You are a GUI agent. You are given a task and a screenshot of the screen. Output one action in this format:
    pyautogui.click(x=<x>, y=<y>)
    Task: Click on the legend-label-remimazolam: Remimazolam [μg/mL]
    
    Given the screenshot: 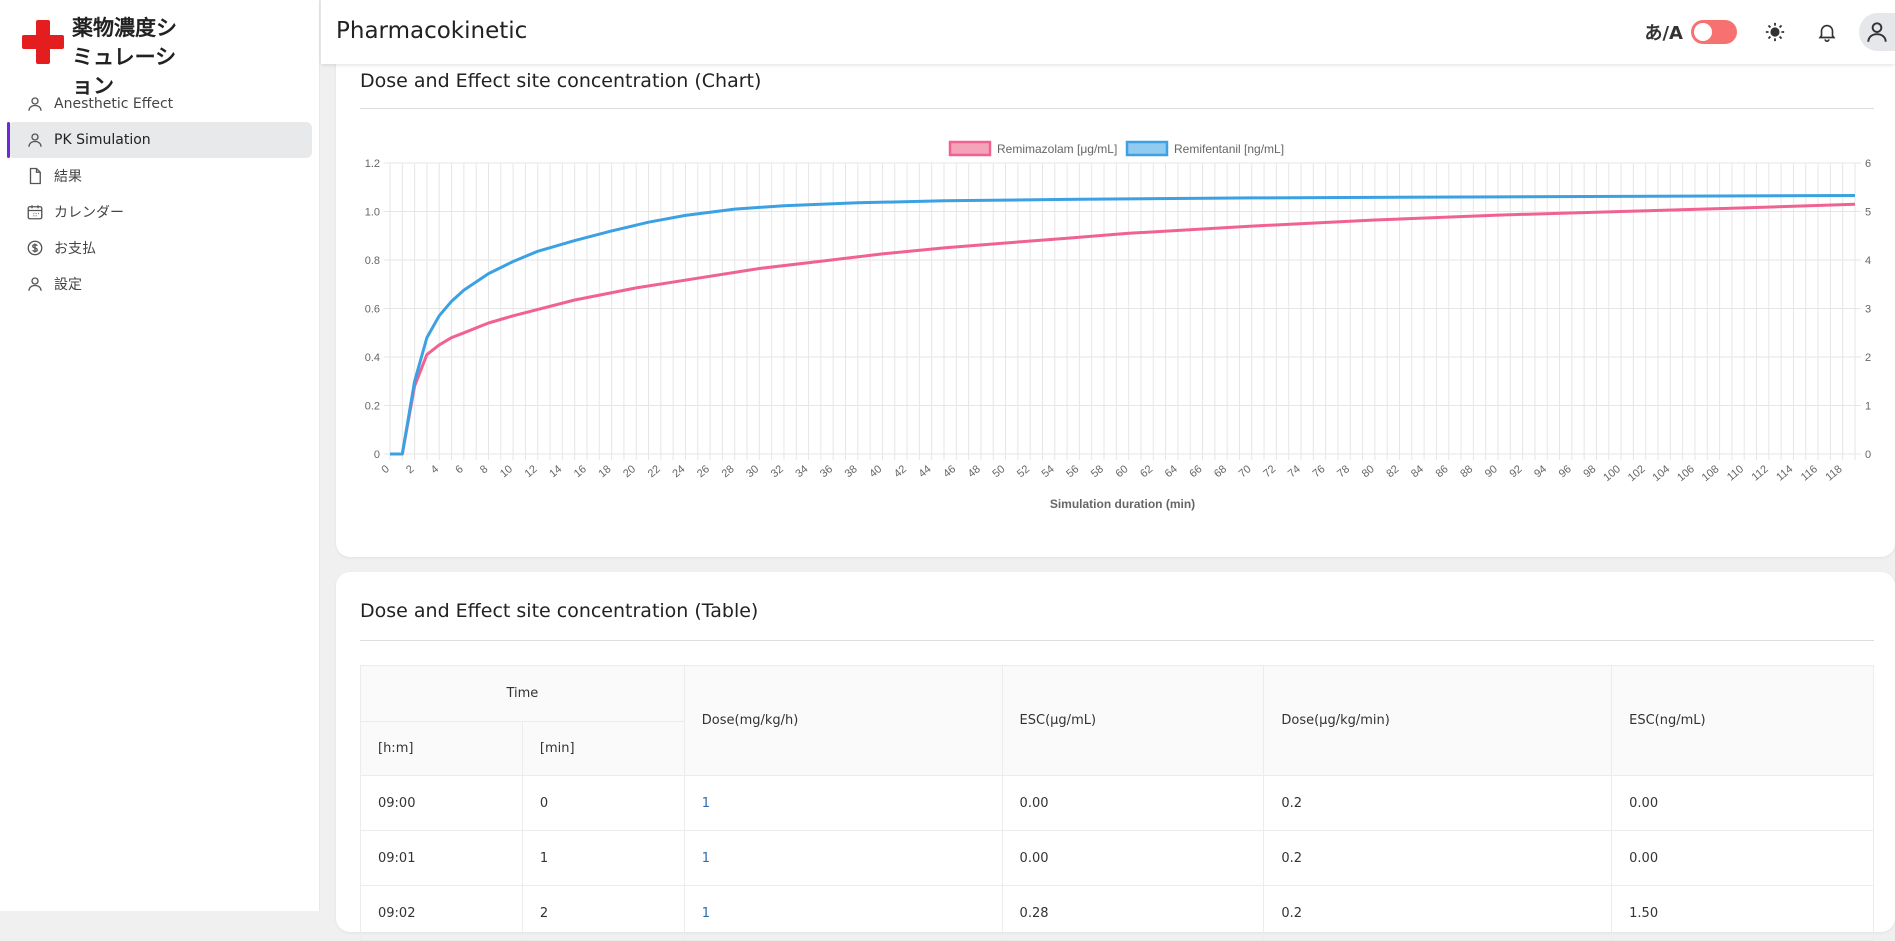 What is the action you would take?
    pyautogui.click(x=1057, y=149)
    